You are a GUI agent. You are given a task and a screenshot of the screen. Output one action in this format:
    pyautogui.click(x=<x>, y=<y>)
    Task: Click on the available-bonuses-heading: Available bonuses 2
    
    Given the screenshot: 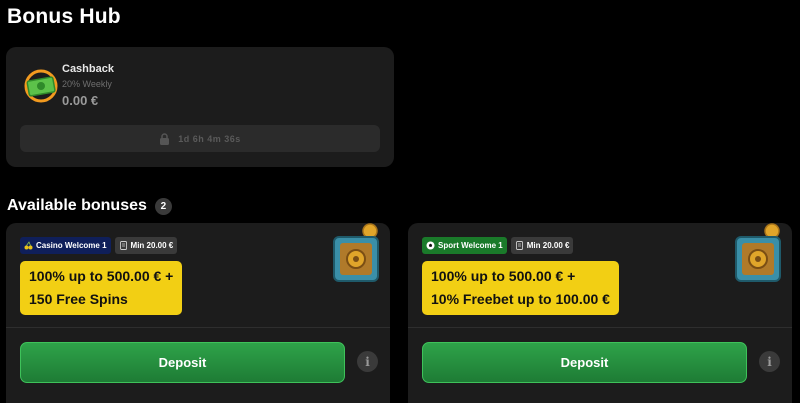 What is the action you would take?
    pyautogui.click(x=89, y=206)
    